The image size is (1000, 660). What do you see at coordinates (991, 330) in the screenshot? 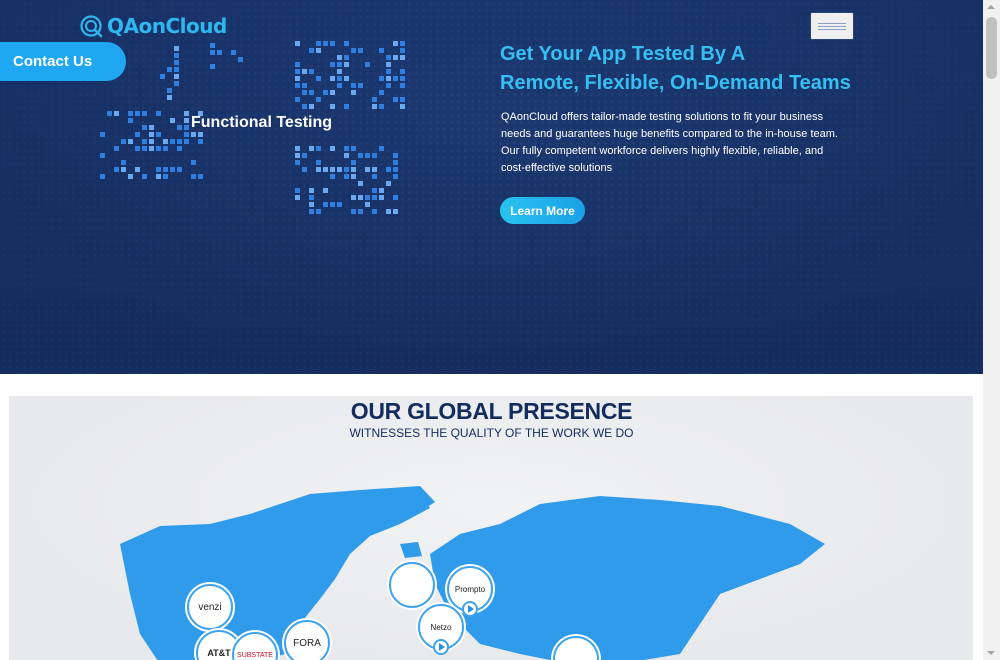
I see `page-scrollbar` at bounding box center [991, 330].